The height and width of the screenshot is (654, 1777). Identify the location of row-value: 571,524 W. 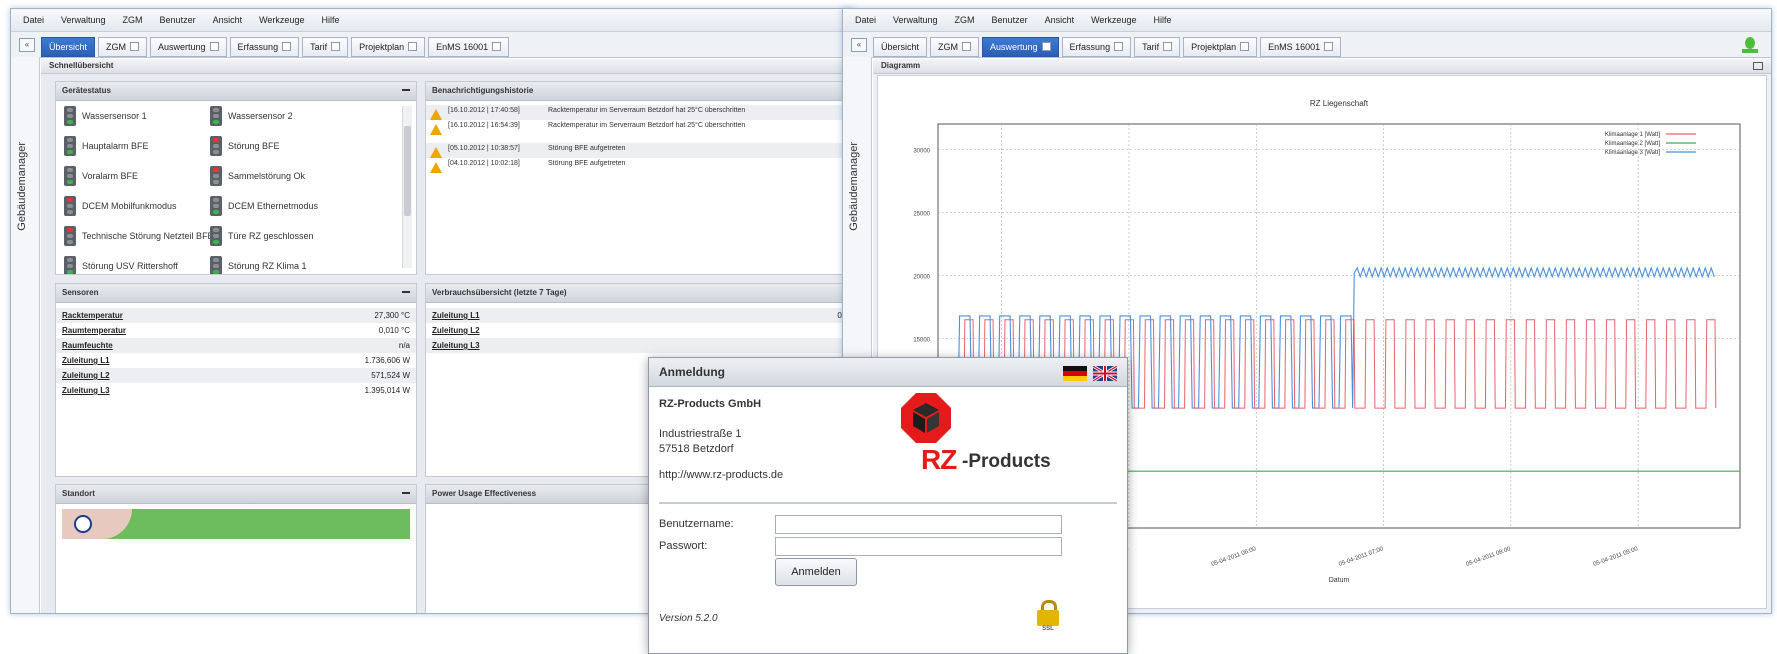
(390, 375).